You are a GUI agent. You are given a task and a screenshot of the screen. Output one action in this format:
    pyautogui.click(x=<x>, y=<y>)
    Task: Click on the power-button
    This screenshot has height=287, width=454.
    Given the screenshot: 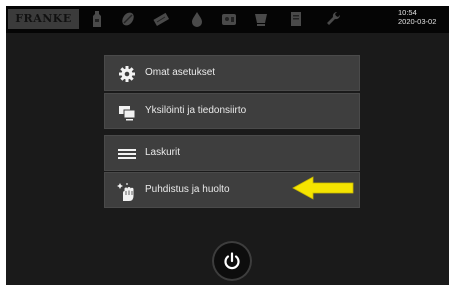 What is the action you would take?
    pyautogui.click(x=232, y=261)
    